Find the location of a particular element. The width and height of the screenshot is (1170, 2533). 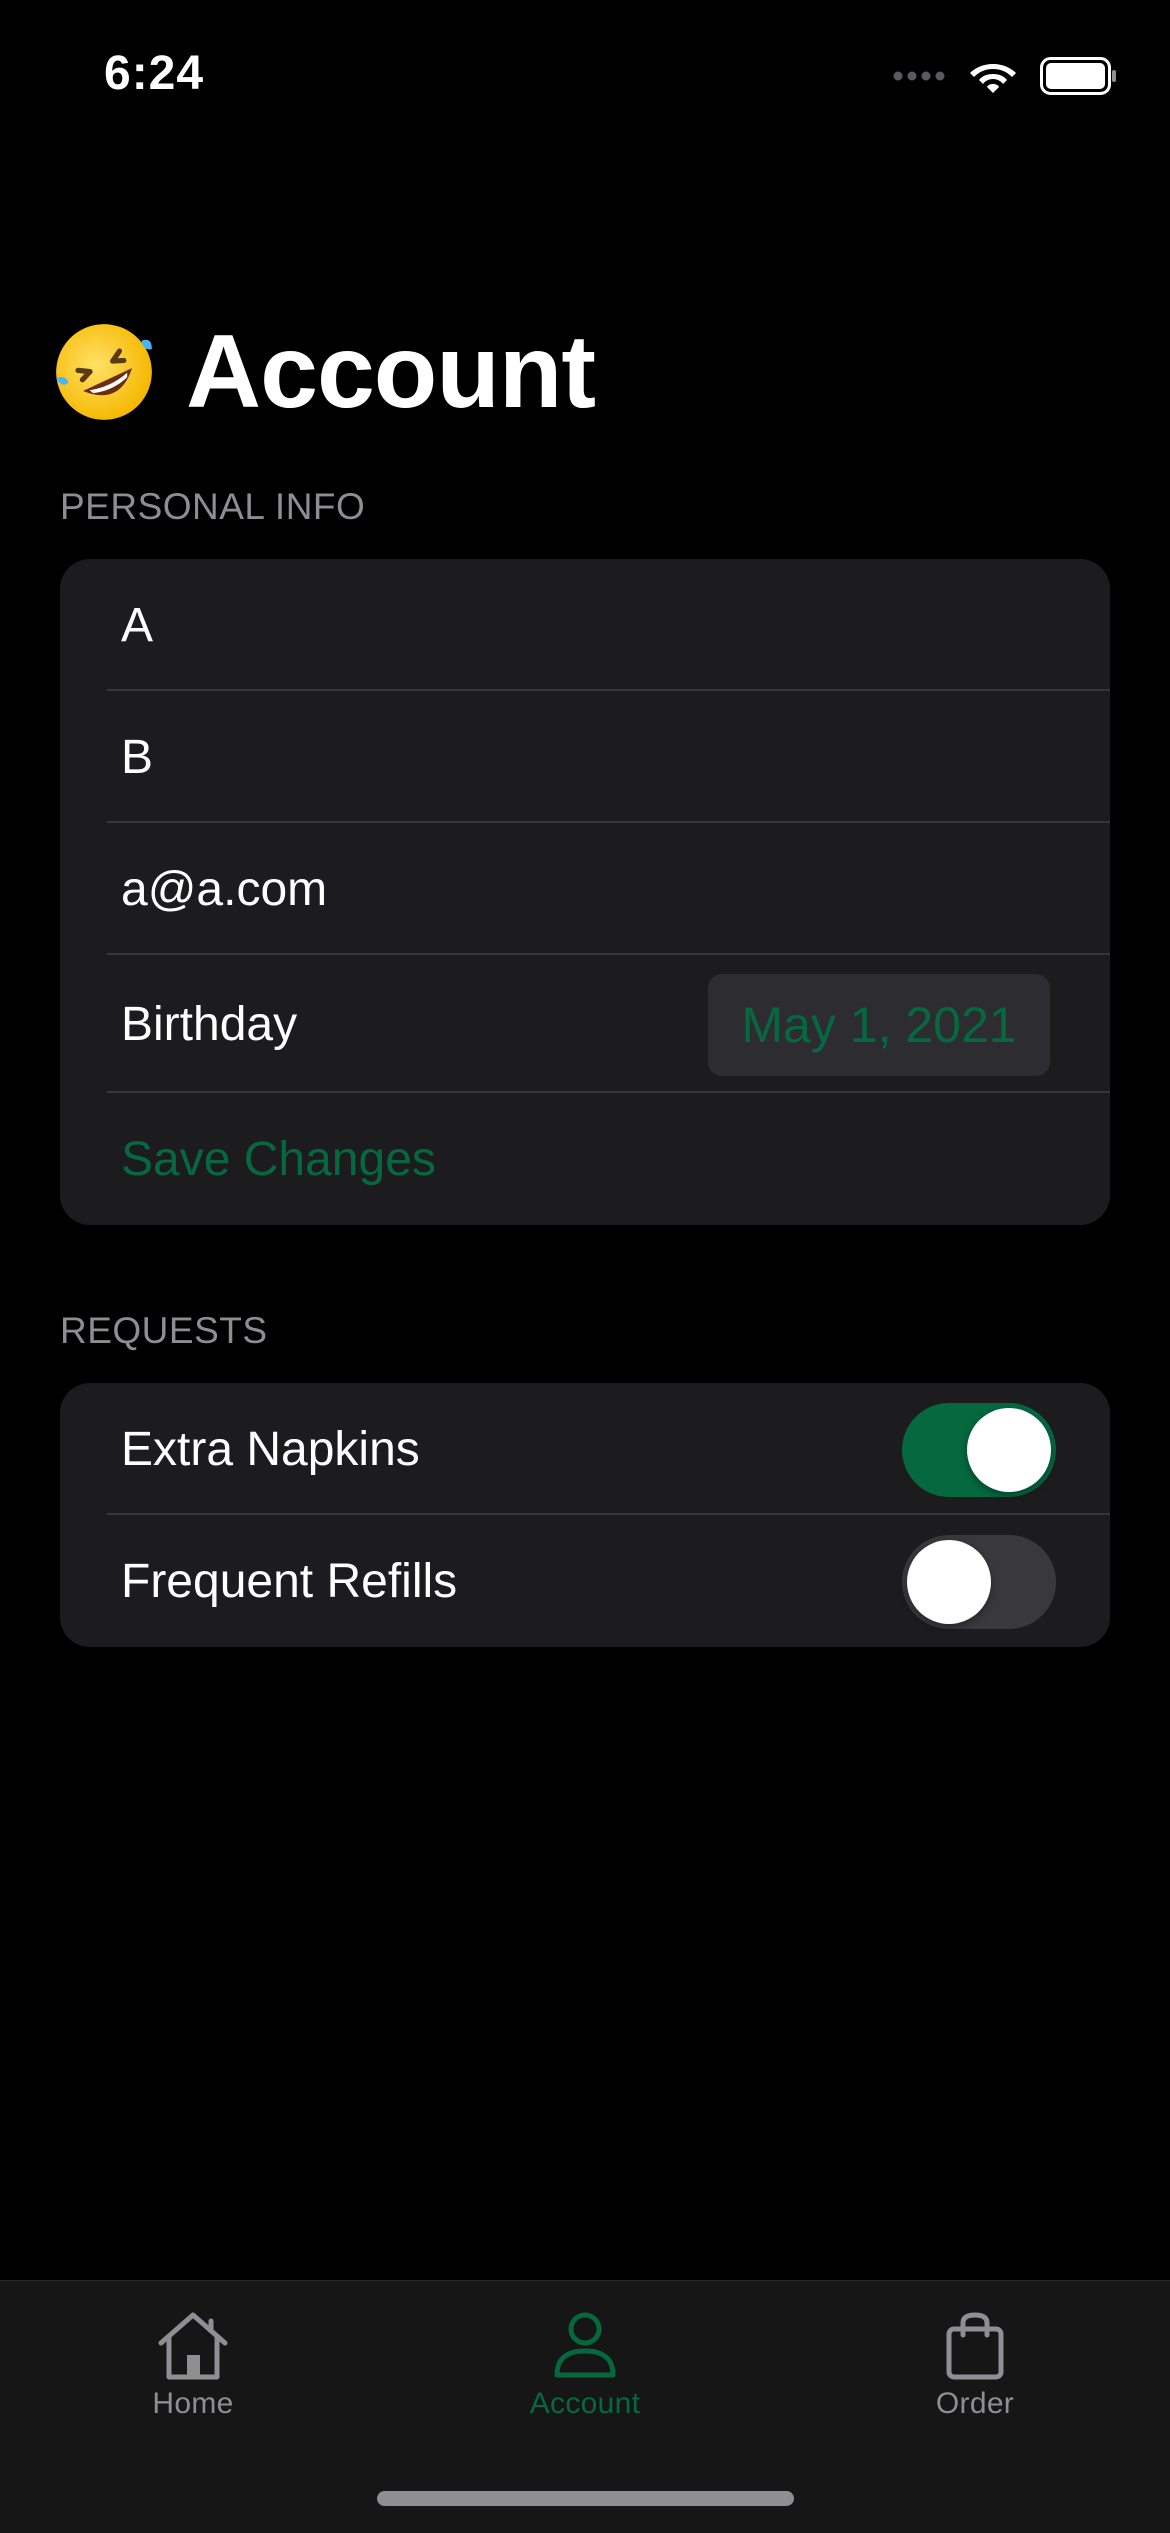

last-name-field: B is located at coordinates (585, 757).